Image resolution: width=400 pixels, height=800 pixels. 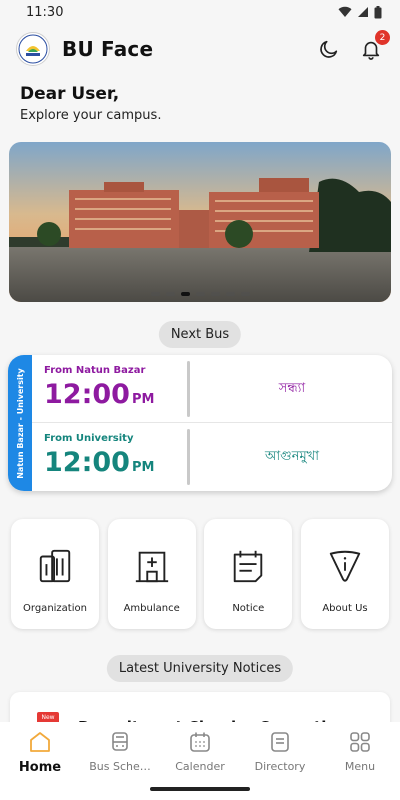 I want to click on bus-name: আগুনমুখা, so click(x=292, y=456).